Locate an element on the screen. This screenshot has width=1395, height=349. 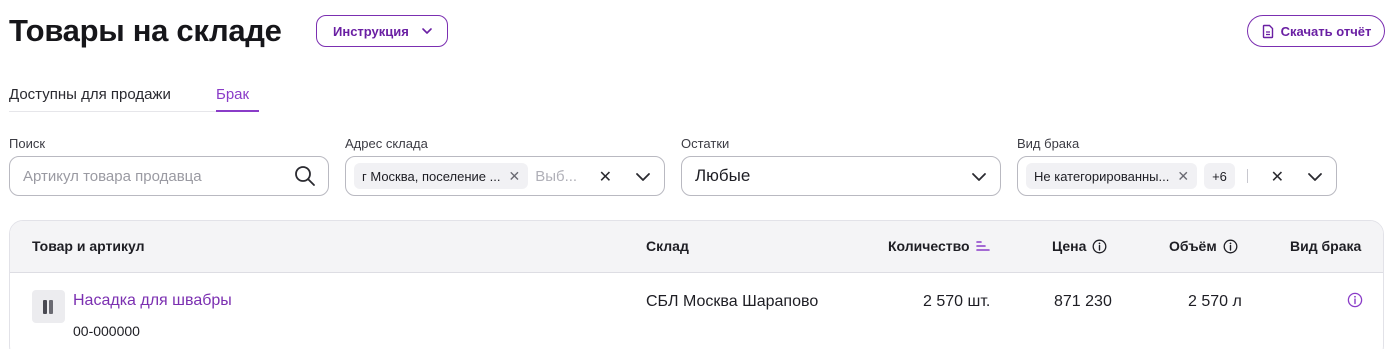
search-label: Поиск is located at coordinates (27, 143).